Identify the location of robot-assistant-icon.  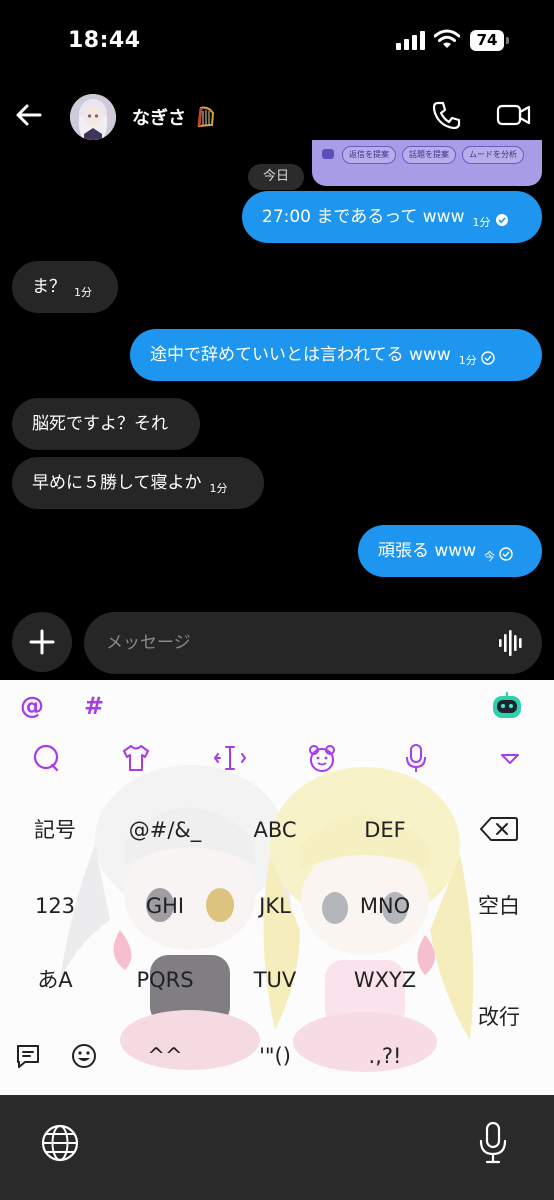
(507, 706).